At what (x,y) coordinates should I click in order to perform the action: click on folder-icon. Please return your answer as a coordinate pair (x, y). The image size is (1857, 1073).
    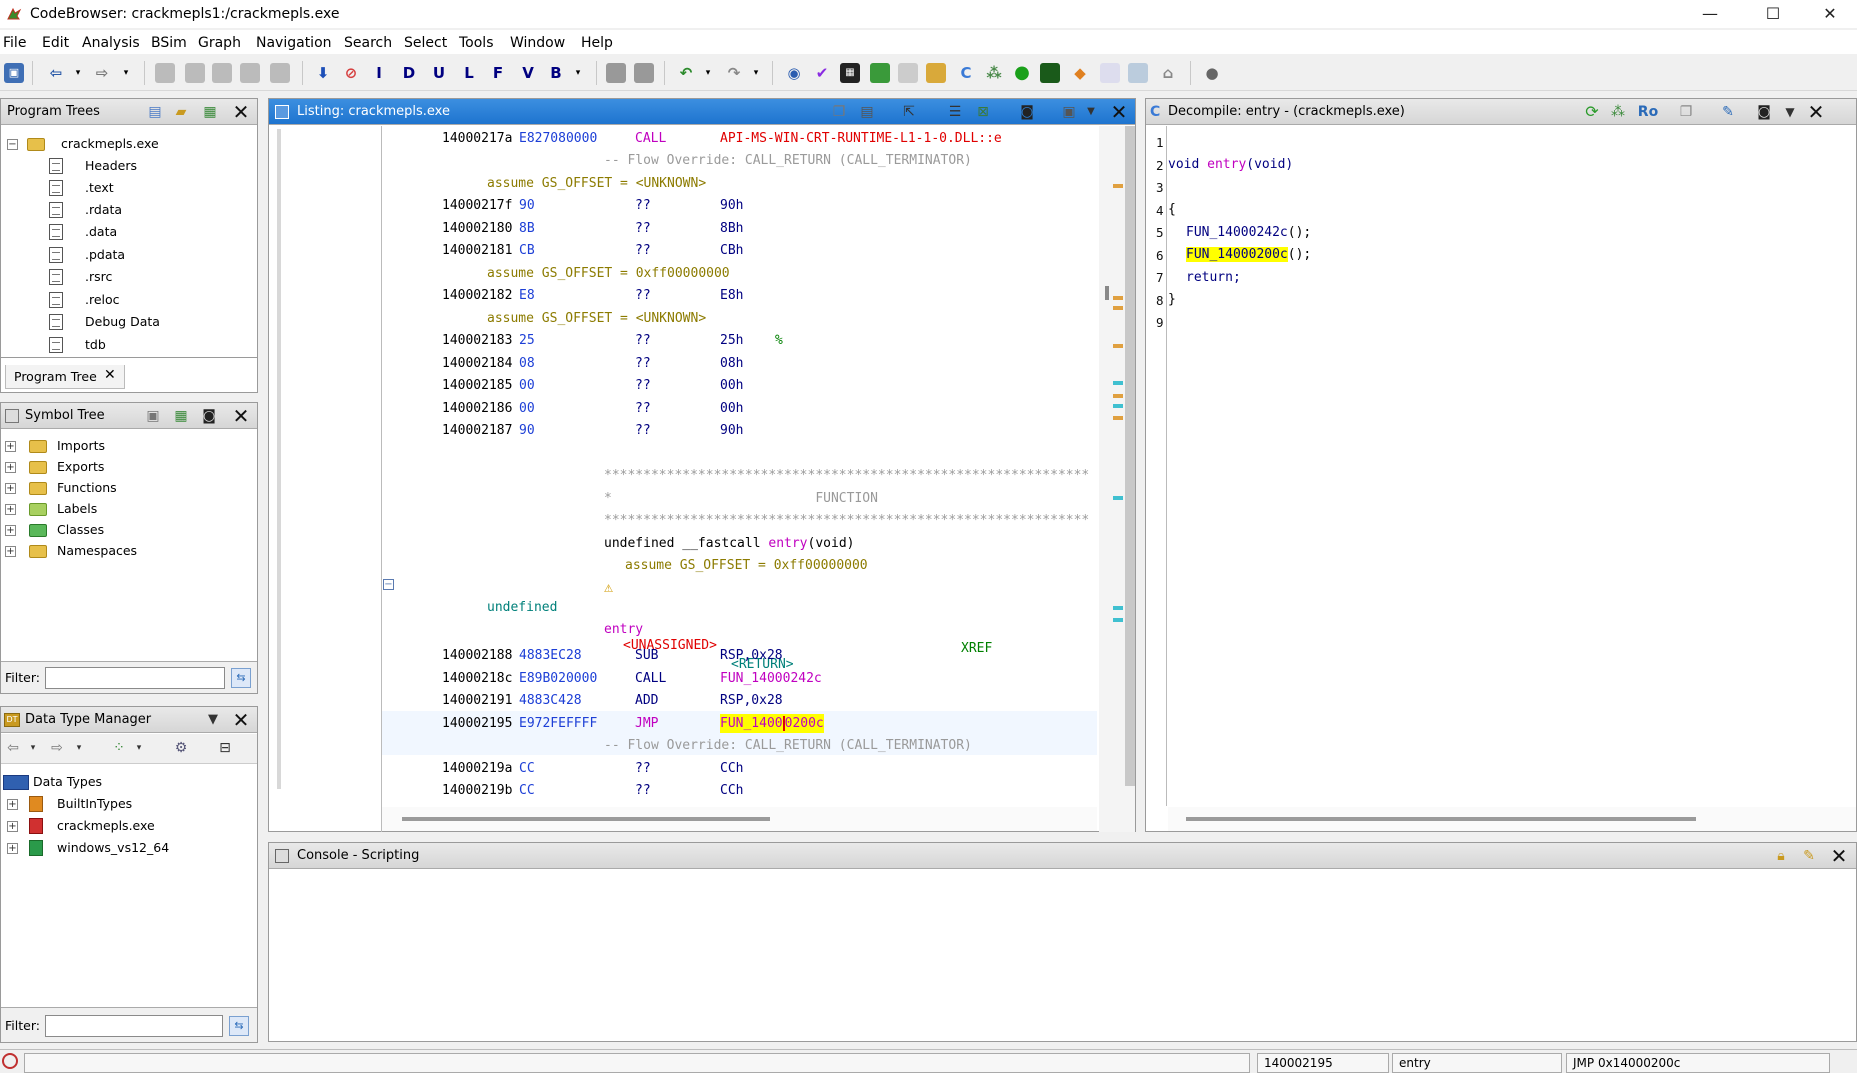
    Looking at the image, I should click on (936, 73).